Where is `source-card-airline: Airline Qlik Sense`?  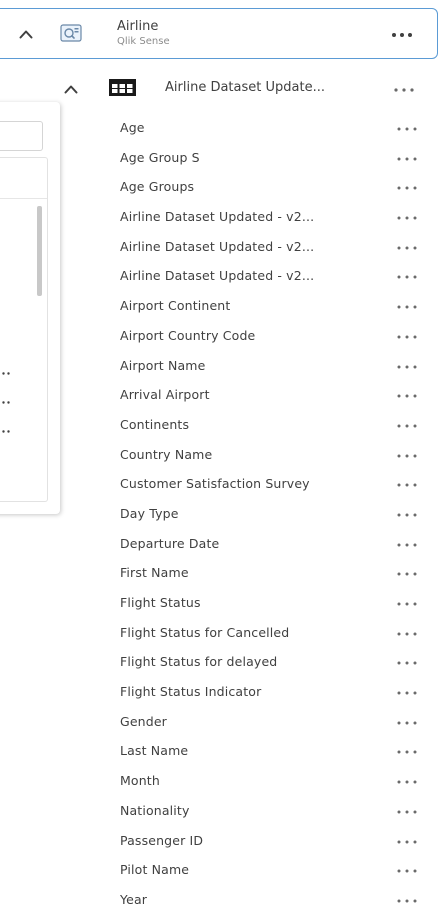
source-card-airline: Airline Qlik Sense is located at coordinates (219, 33).